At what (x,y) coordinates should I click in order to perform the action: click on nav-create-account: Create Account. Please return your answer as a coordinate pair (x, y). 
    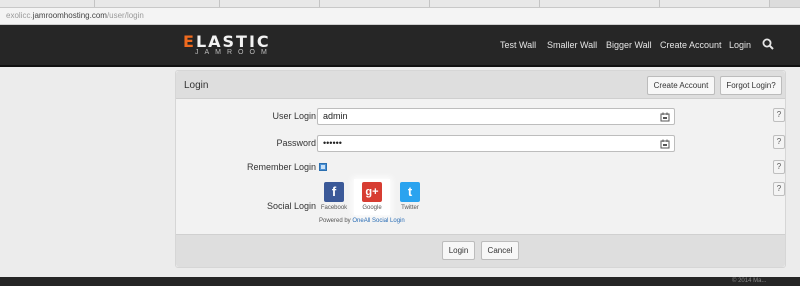
    Looking at the image, I should click on (691, 45).